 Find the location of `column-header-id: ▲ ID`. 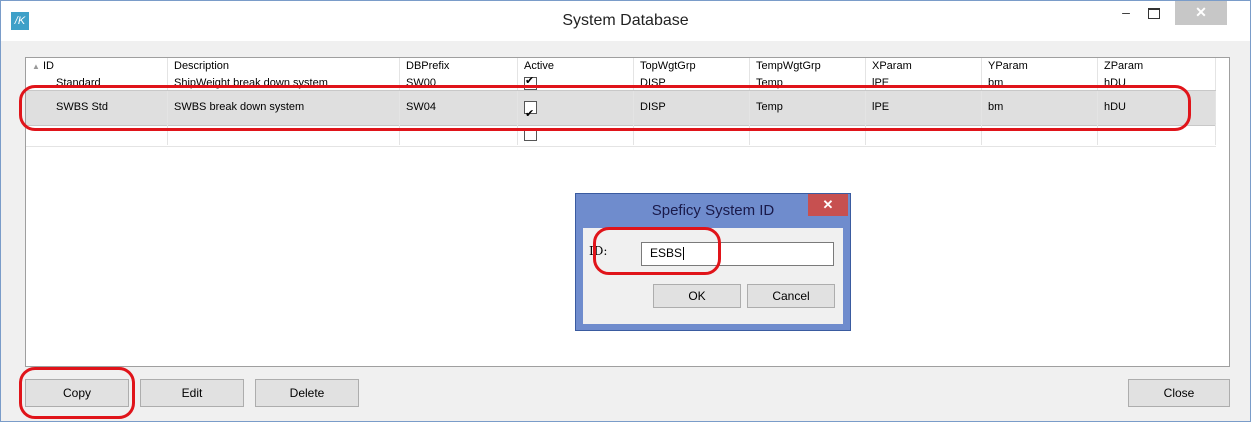

column-header-id: ▲ ID is located at coordinates (97, 67).